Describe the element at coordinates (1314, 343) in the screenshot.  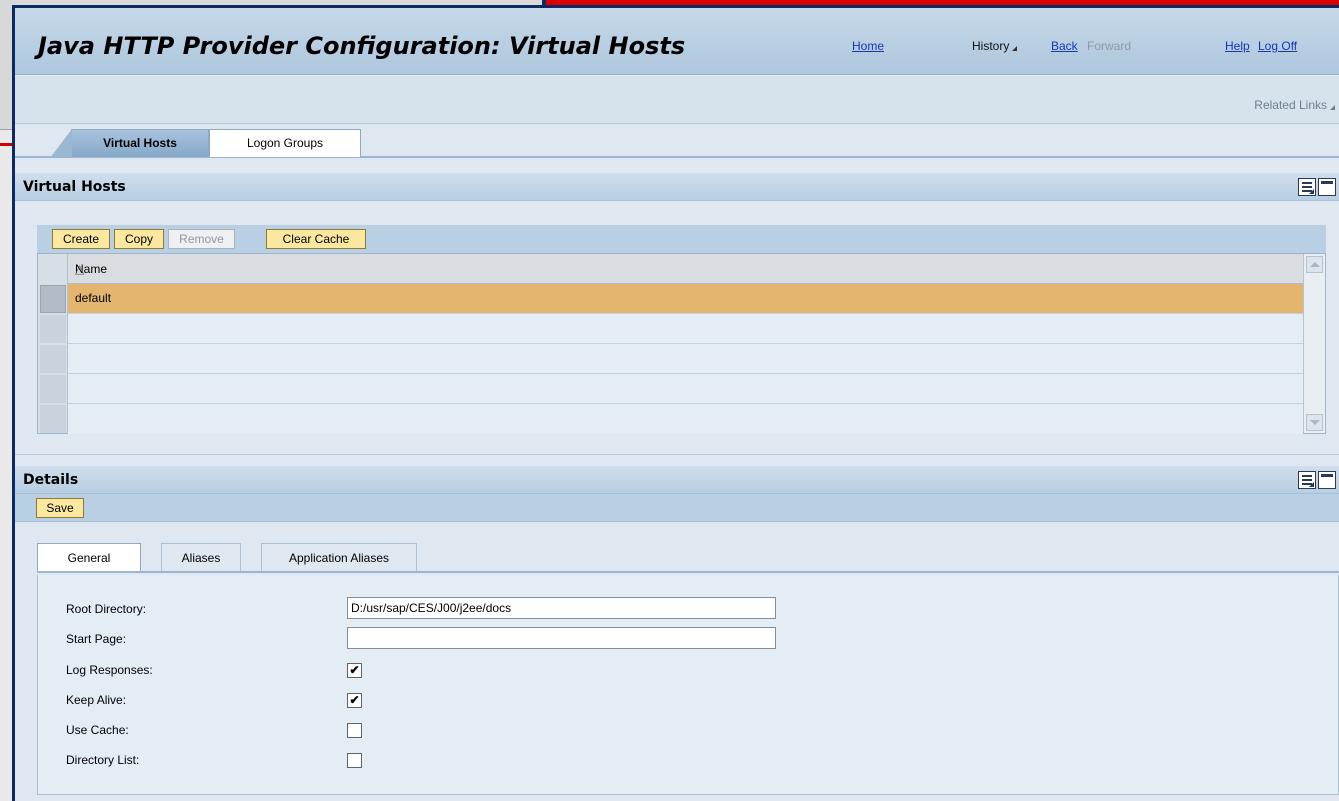
I see `table-scrollbar` at that location.